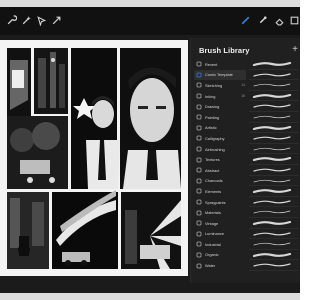 The width and height of the screenshot is (320, 300). Describe the element at coordinates (210, 266) in the screenshot. I see `brush-set-label: Water` at that location.